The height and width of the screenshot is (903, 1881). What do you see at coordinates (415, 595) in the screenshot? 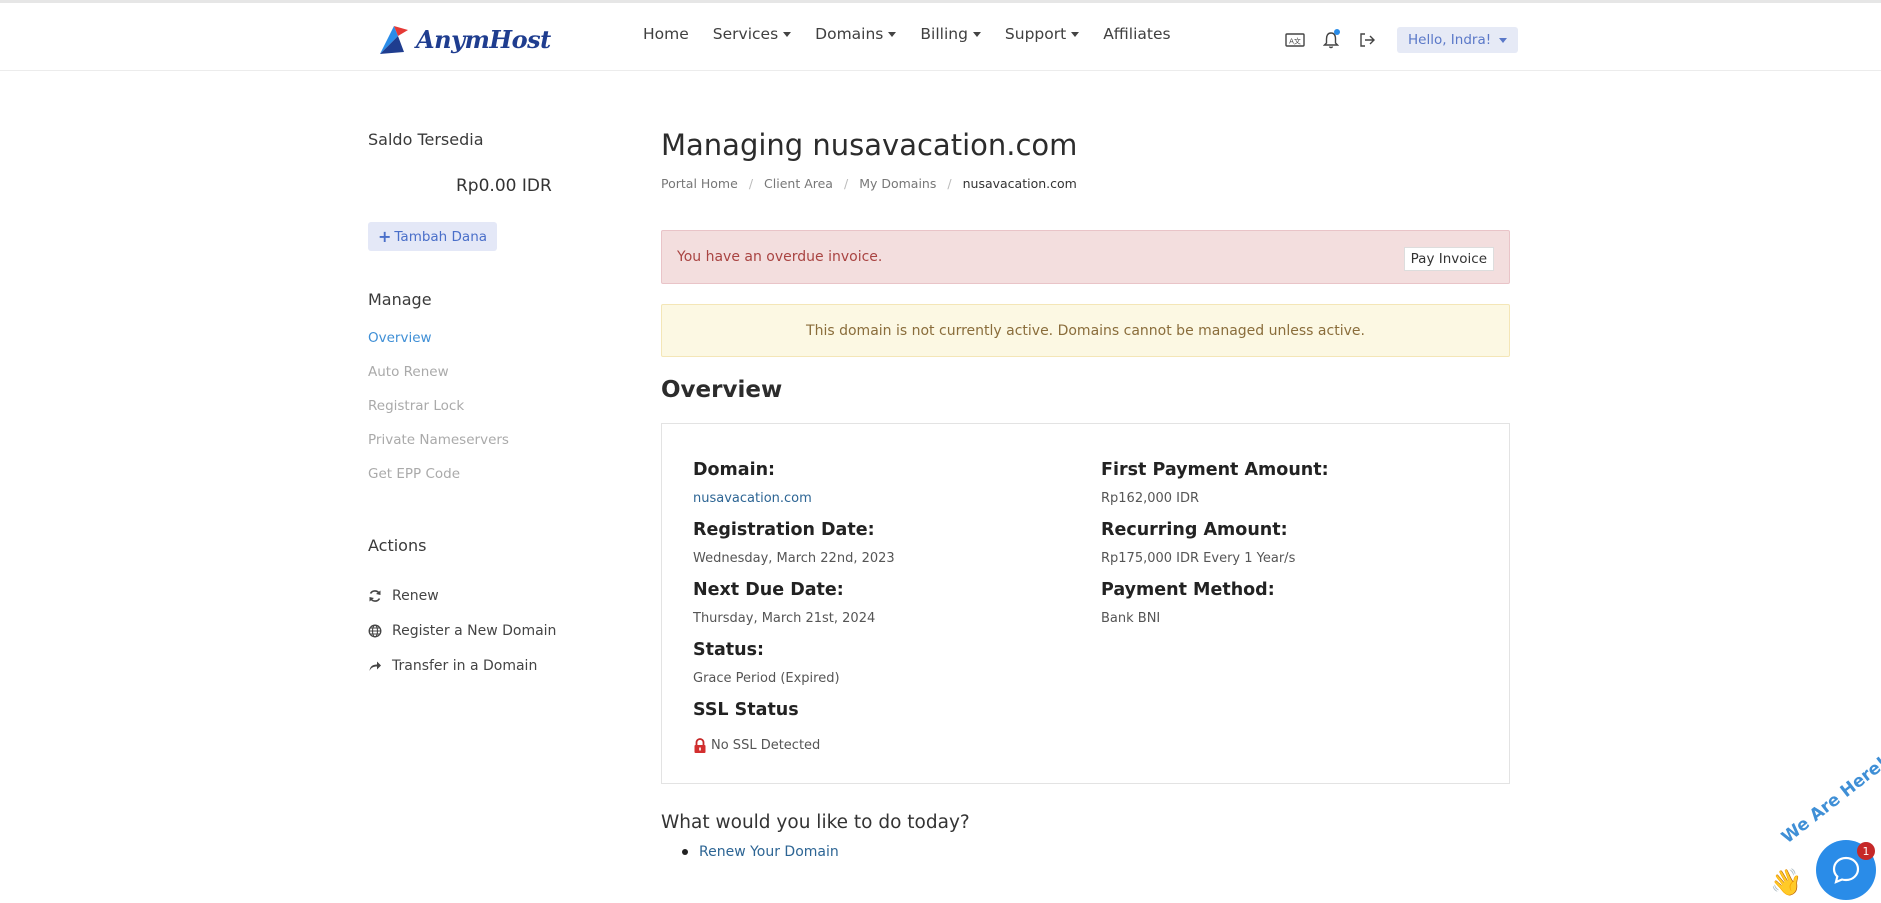
I see `action-renew-label: Renew` at bounding box center [415, 595].